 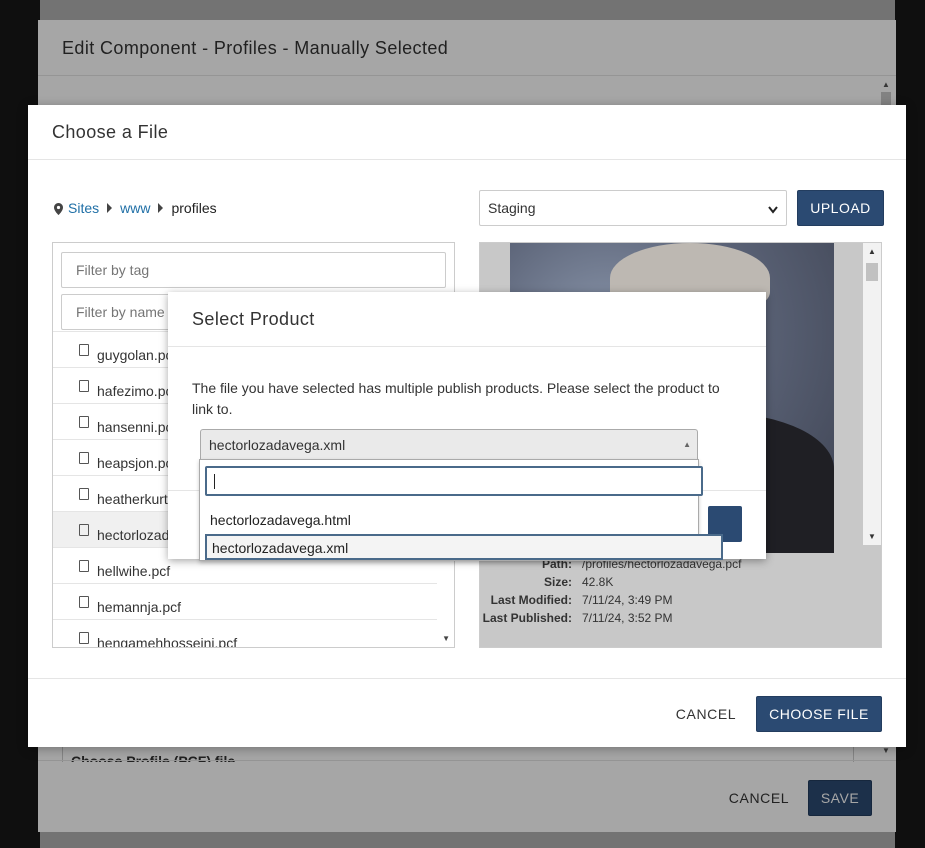 I want to click on meta-modified-label: Last Modified:, so click(x=531, y=600).